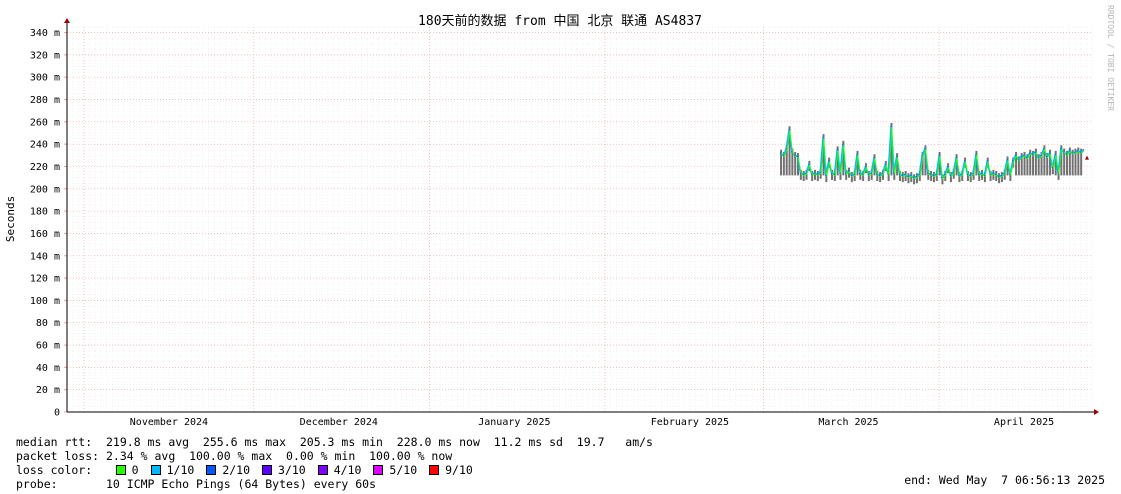  What do you see at coordinates (45, 145) in the screenshot?
I see `y-tick-label: 240 m` at bounding box center [45, 145].